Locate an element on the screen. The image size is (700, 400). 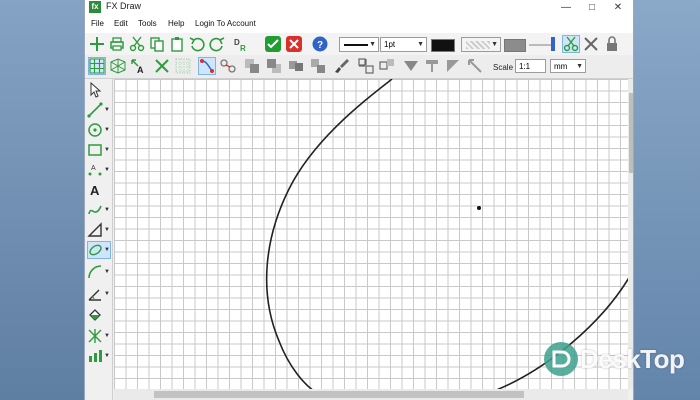
measure-angle-icon is located at coordinates (94, 295).